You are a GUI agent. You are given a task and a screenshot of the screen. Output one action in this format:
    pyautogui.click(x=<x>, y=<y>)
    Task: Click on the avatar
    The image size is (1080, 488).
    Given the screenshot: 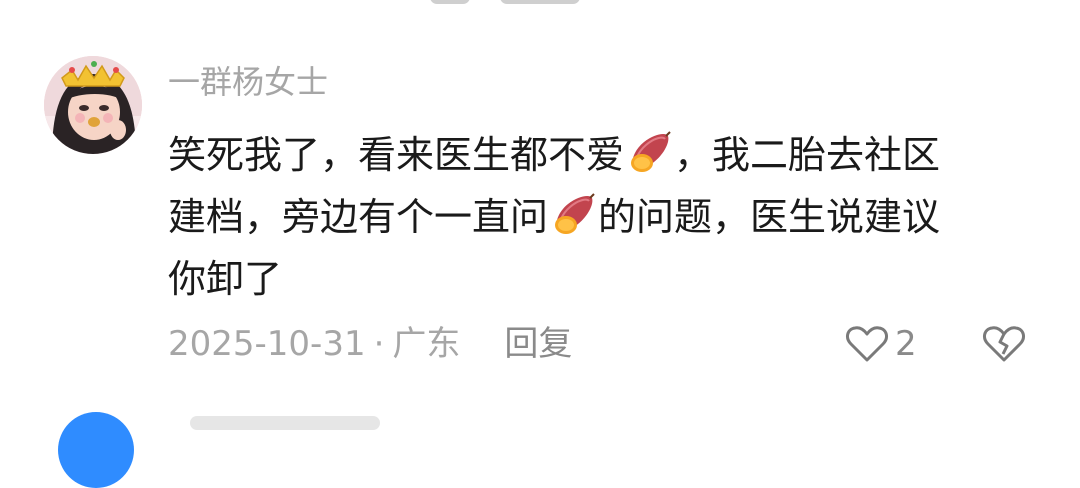 What is the action you would take?
    pyautogui.click(x=93, y=105)
    